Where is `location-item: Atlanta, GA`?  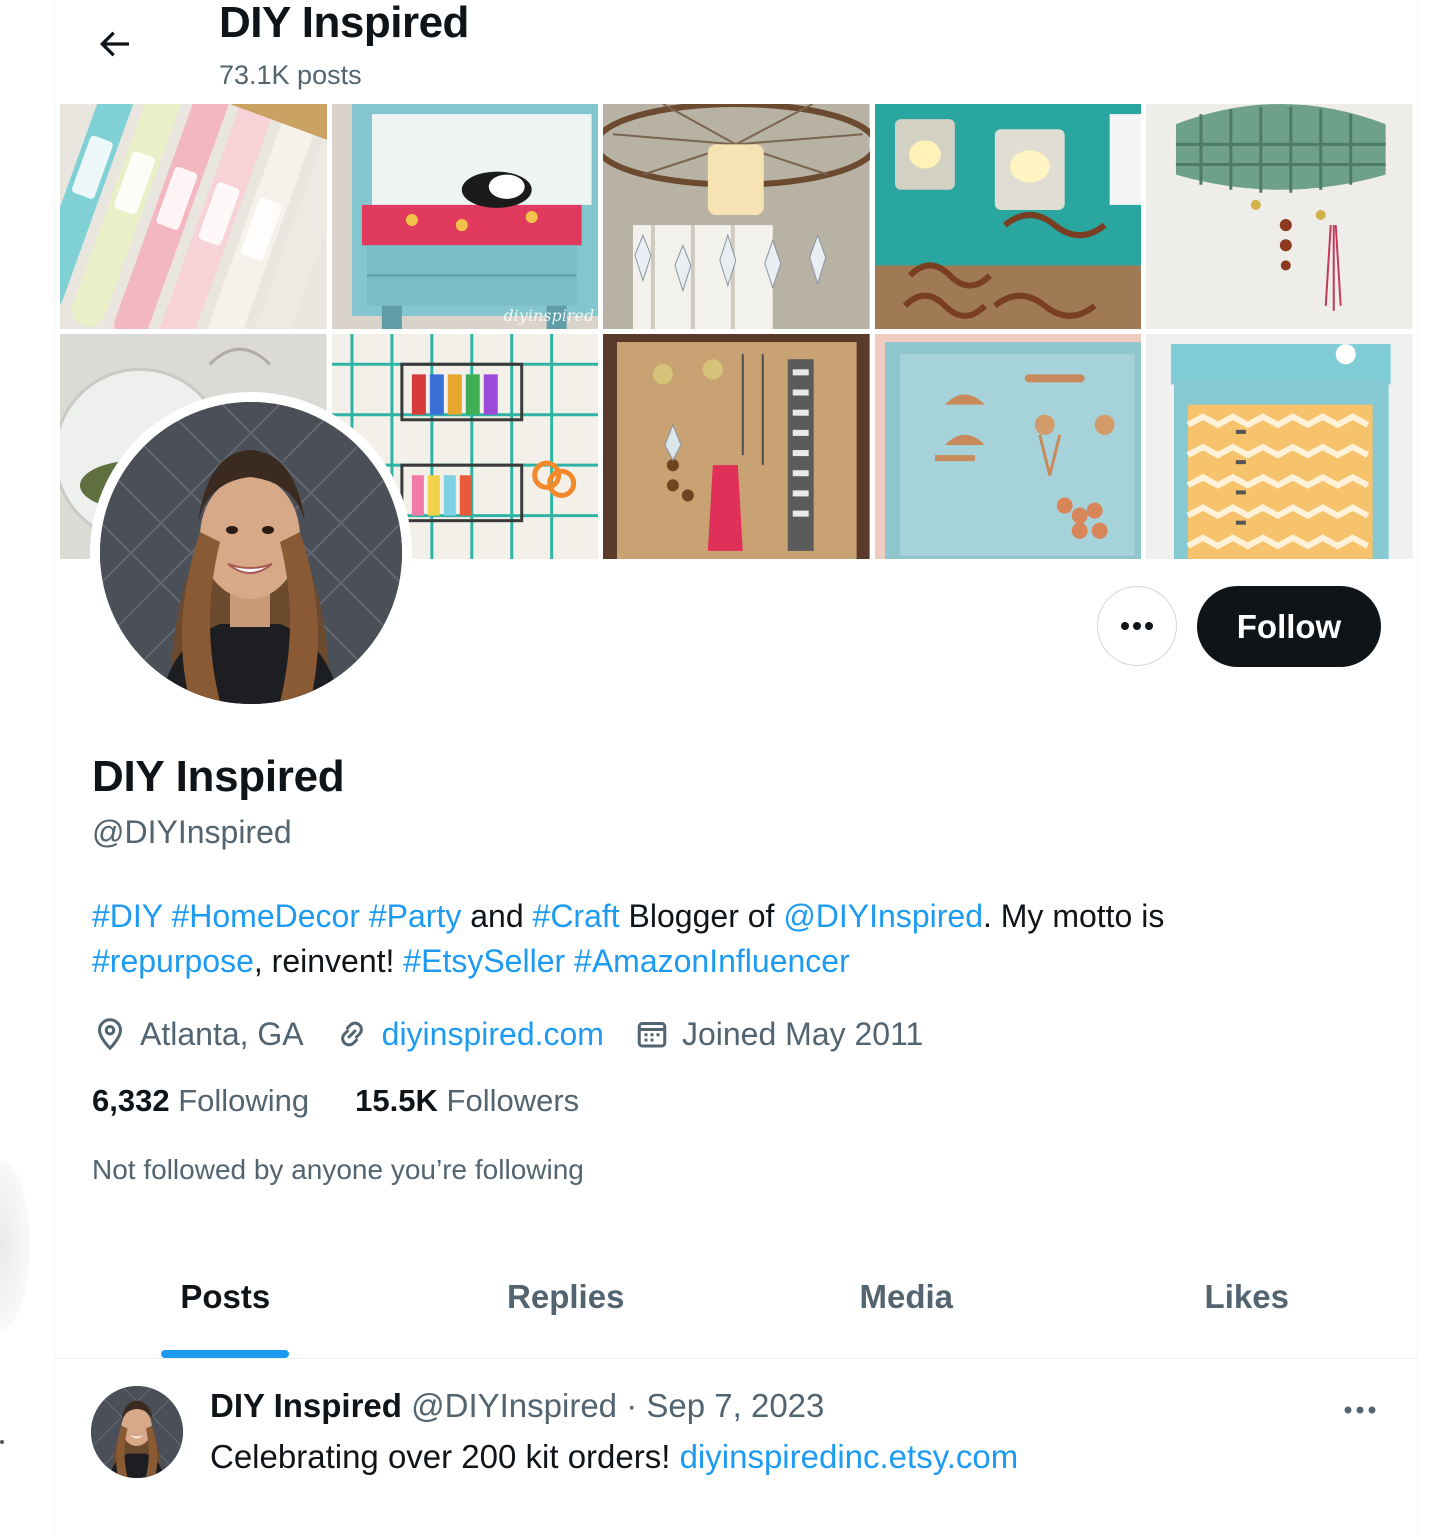
location-item: Atlanta, GA is located at coordinates (198, 1034).